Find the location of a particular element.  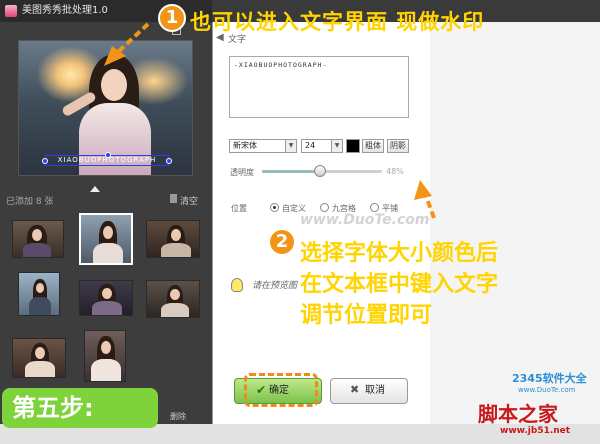

brand-2345-watermark: 2345软件大全 is located at coordinates (549, 378).